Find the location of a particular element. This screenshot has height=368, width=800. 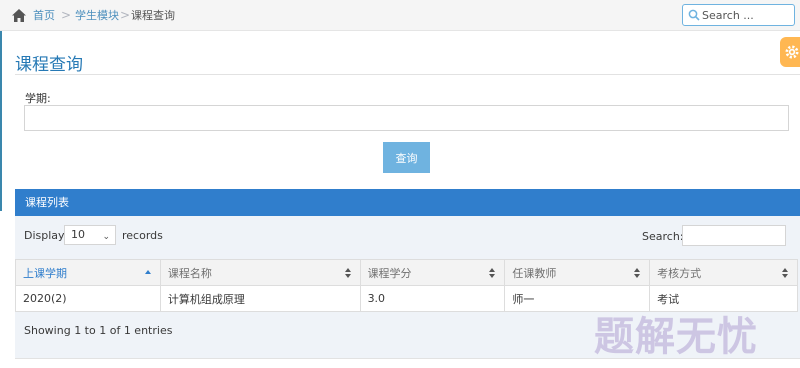

page-title: 课程查询 is located at coordinates (49, 65).